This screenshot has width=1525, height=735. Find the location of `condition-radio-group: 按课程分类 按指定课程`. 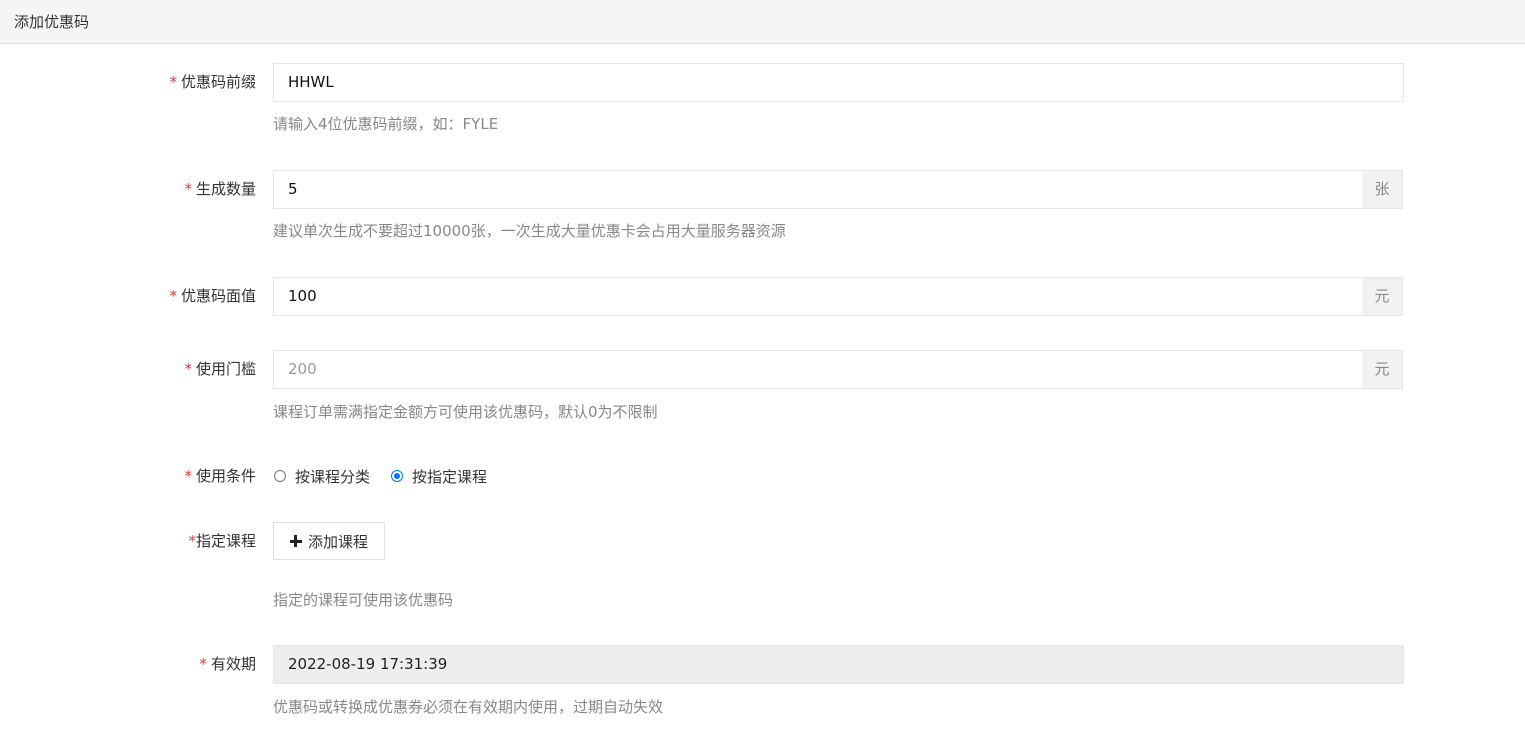

condition-radio-group: 按课程分类 按指定课程 is located at coordinates (390, 476).